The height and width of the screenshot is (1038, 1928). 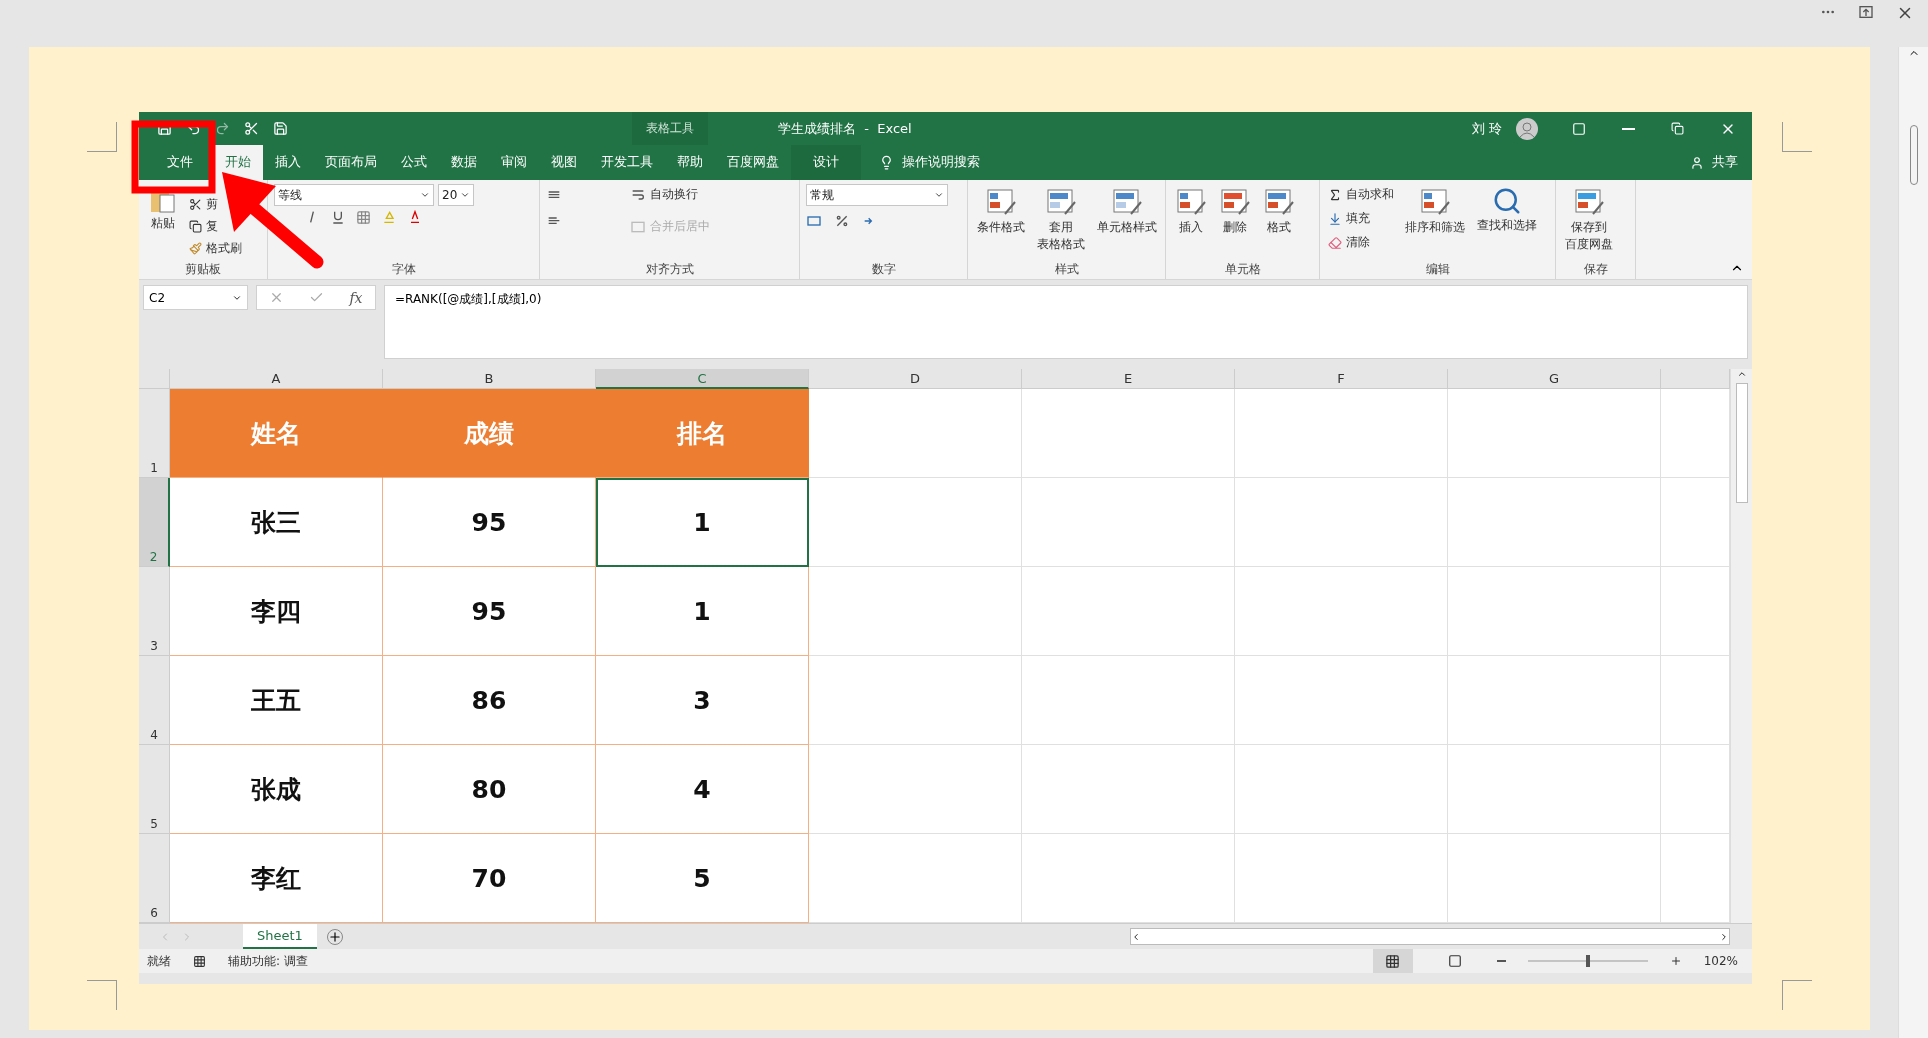 What do you see at coordinates (276, 700) in the screenshot?
I see `table-cell: 王五` at bounding box center [276, 700].